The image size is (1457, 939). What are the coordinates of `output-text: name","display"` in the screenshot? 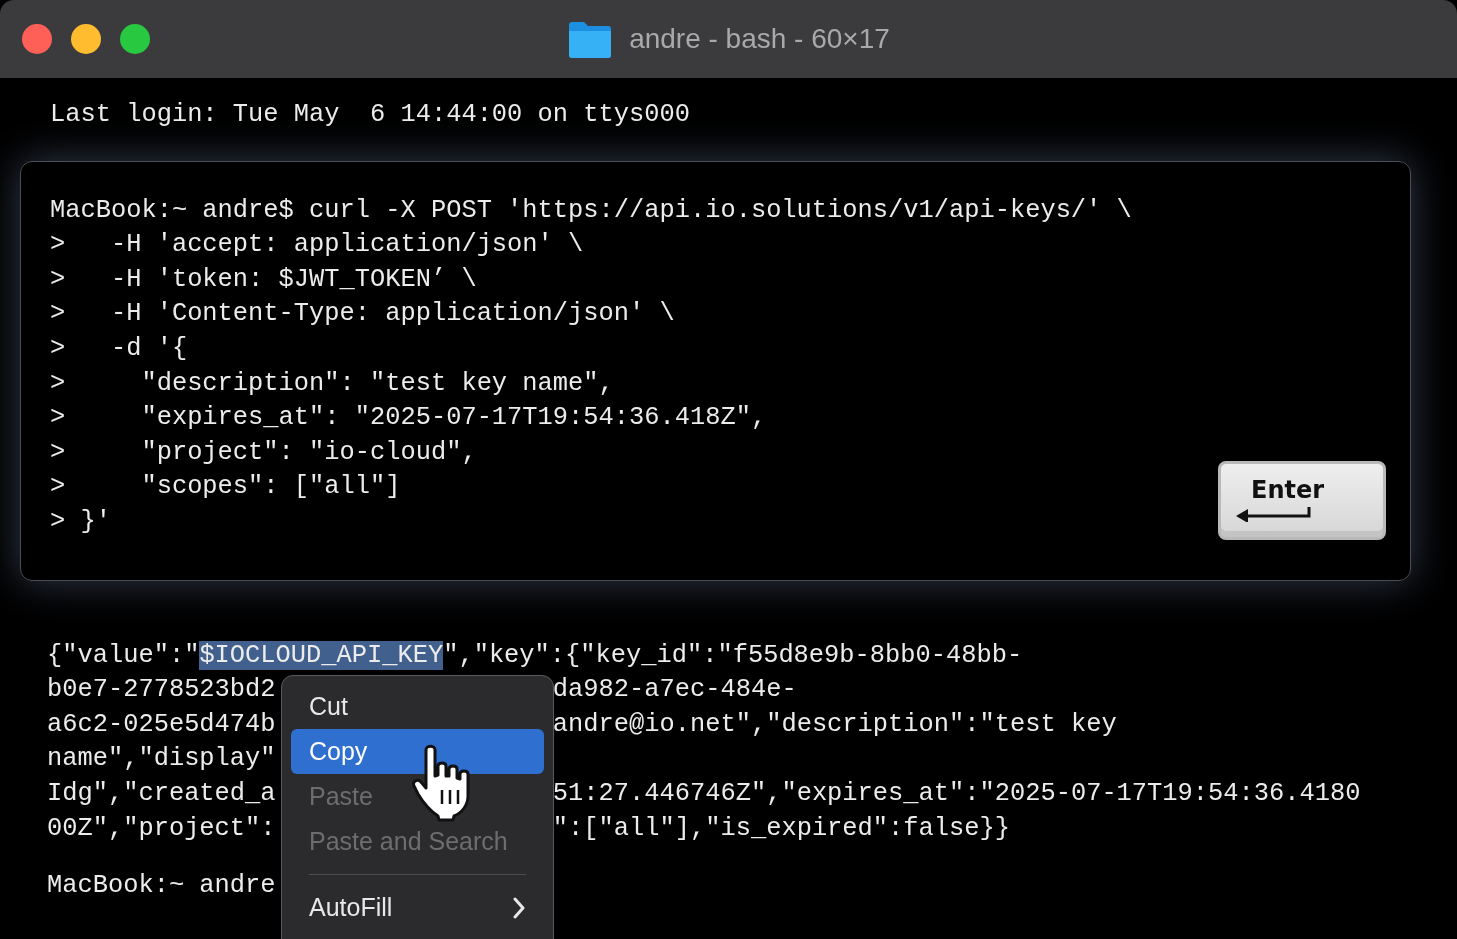 It's located at (161, 759).